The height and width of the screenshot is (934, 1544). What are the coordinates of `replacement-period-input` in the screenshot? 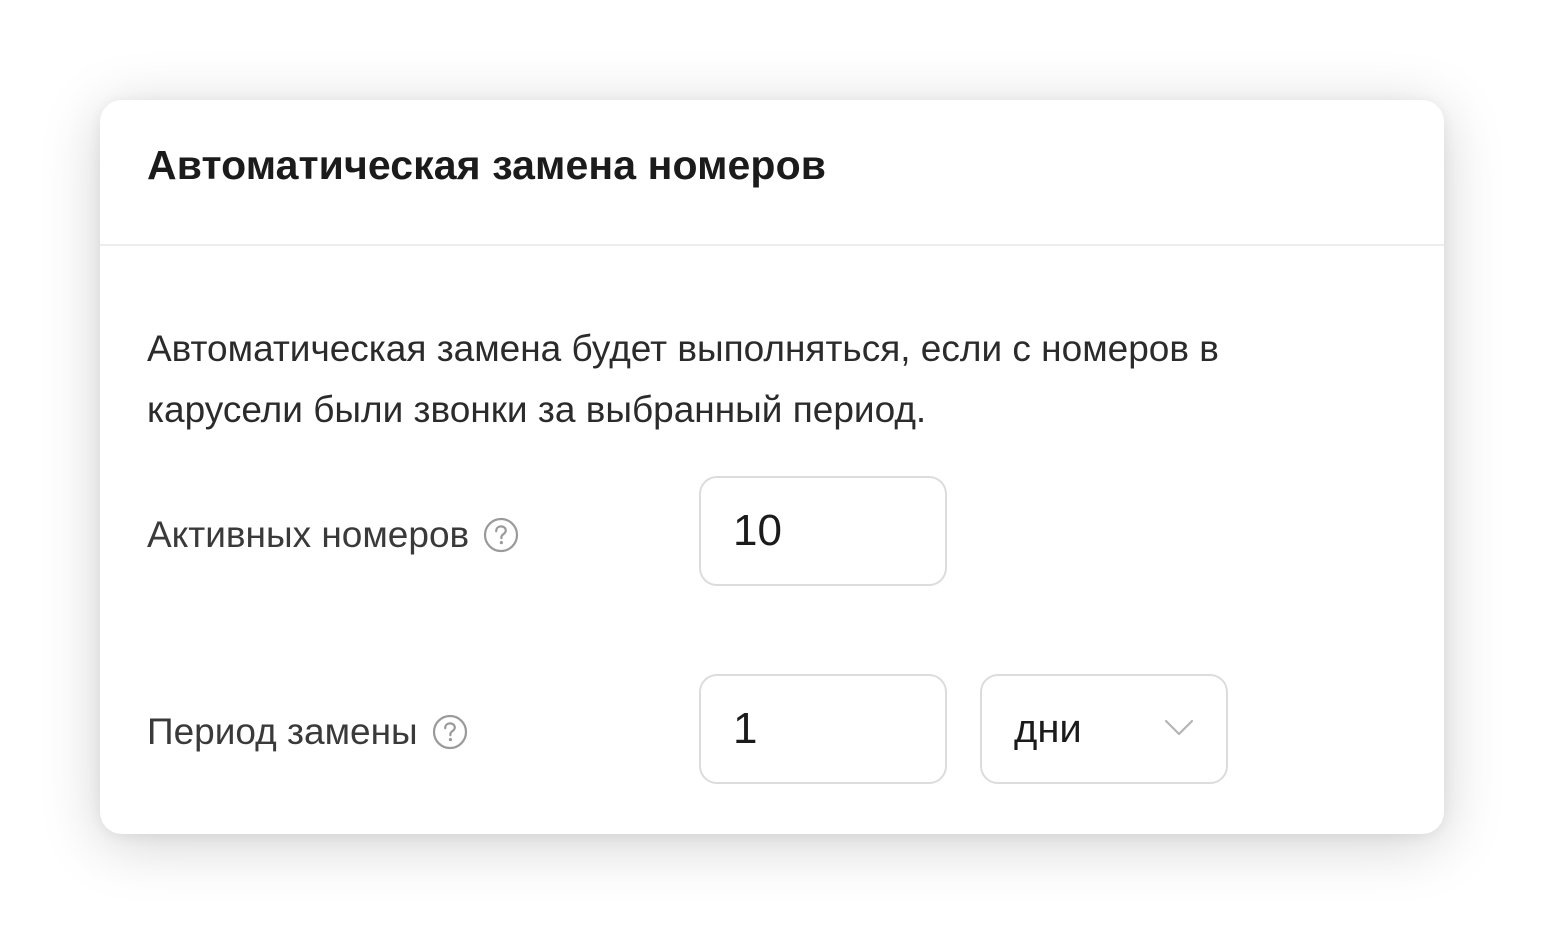 It's located at (823, 729).